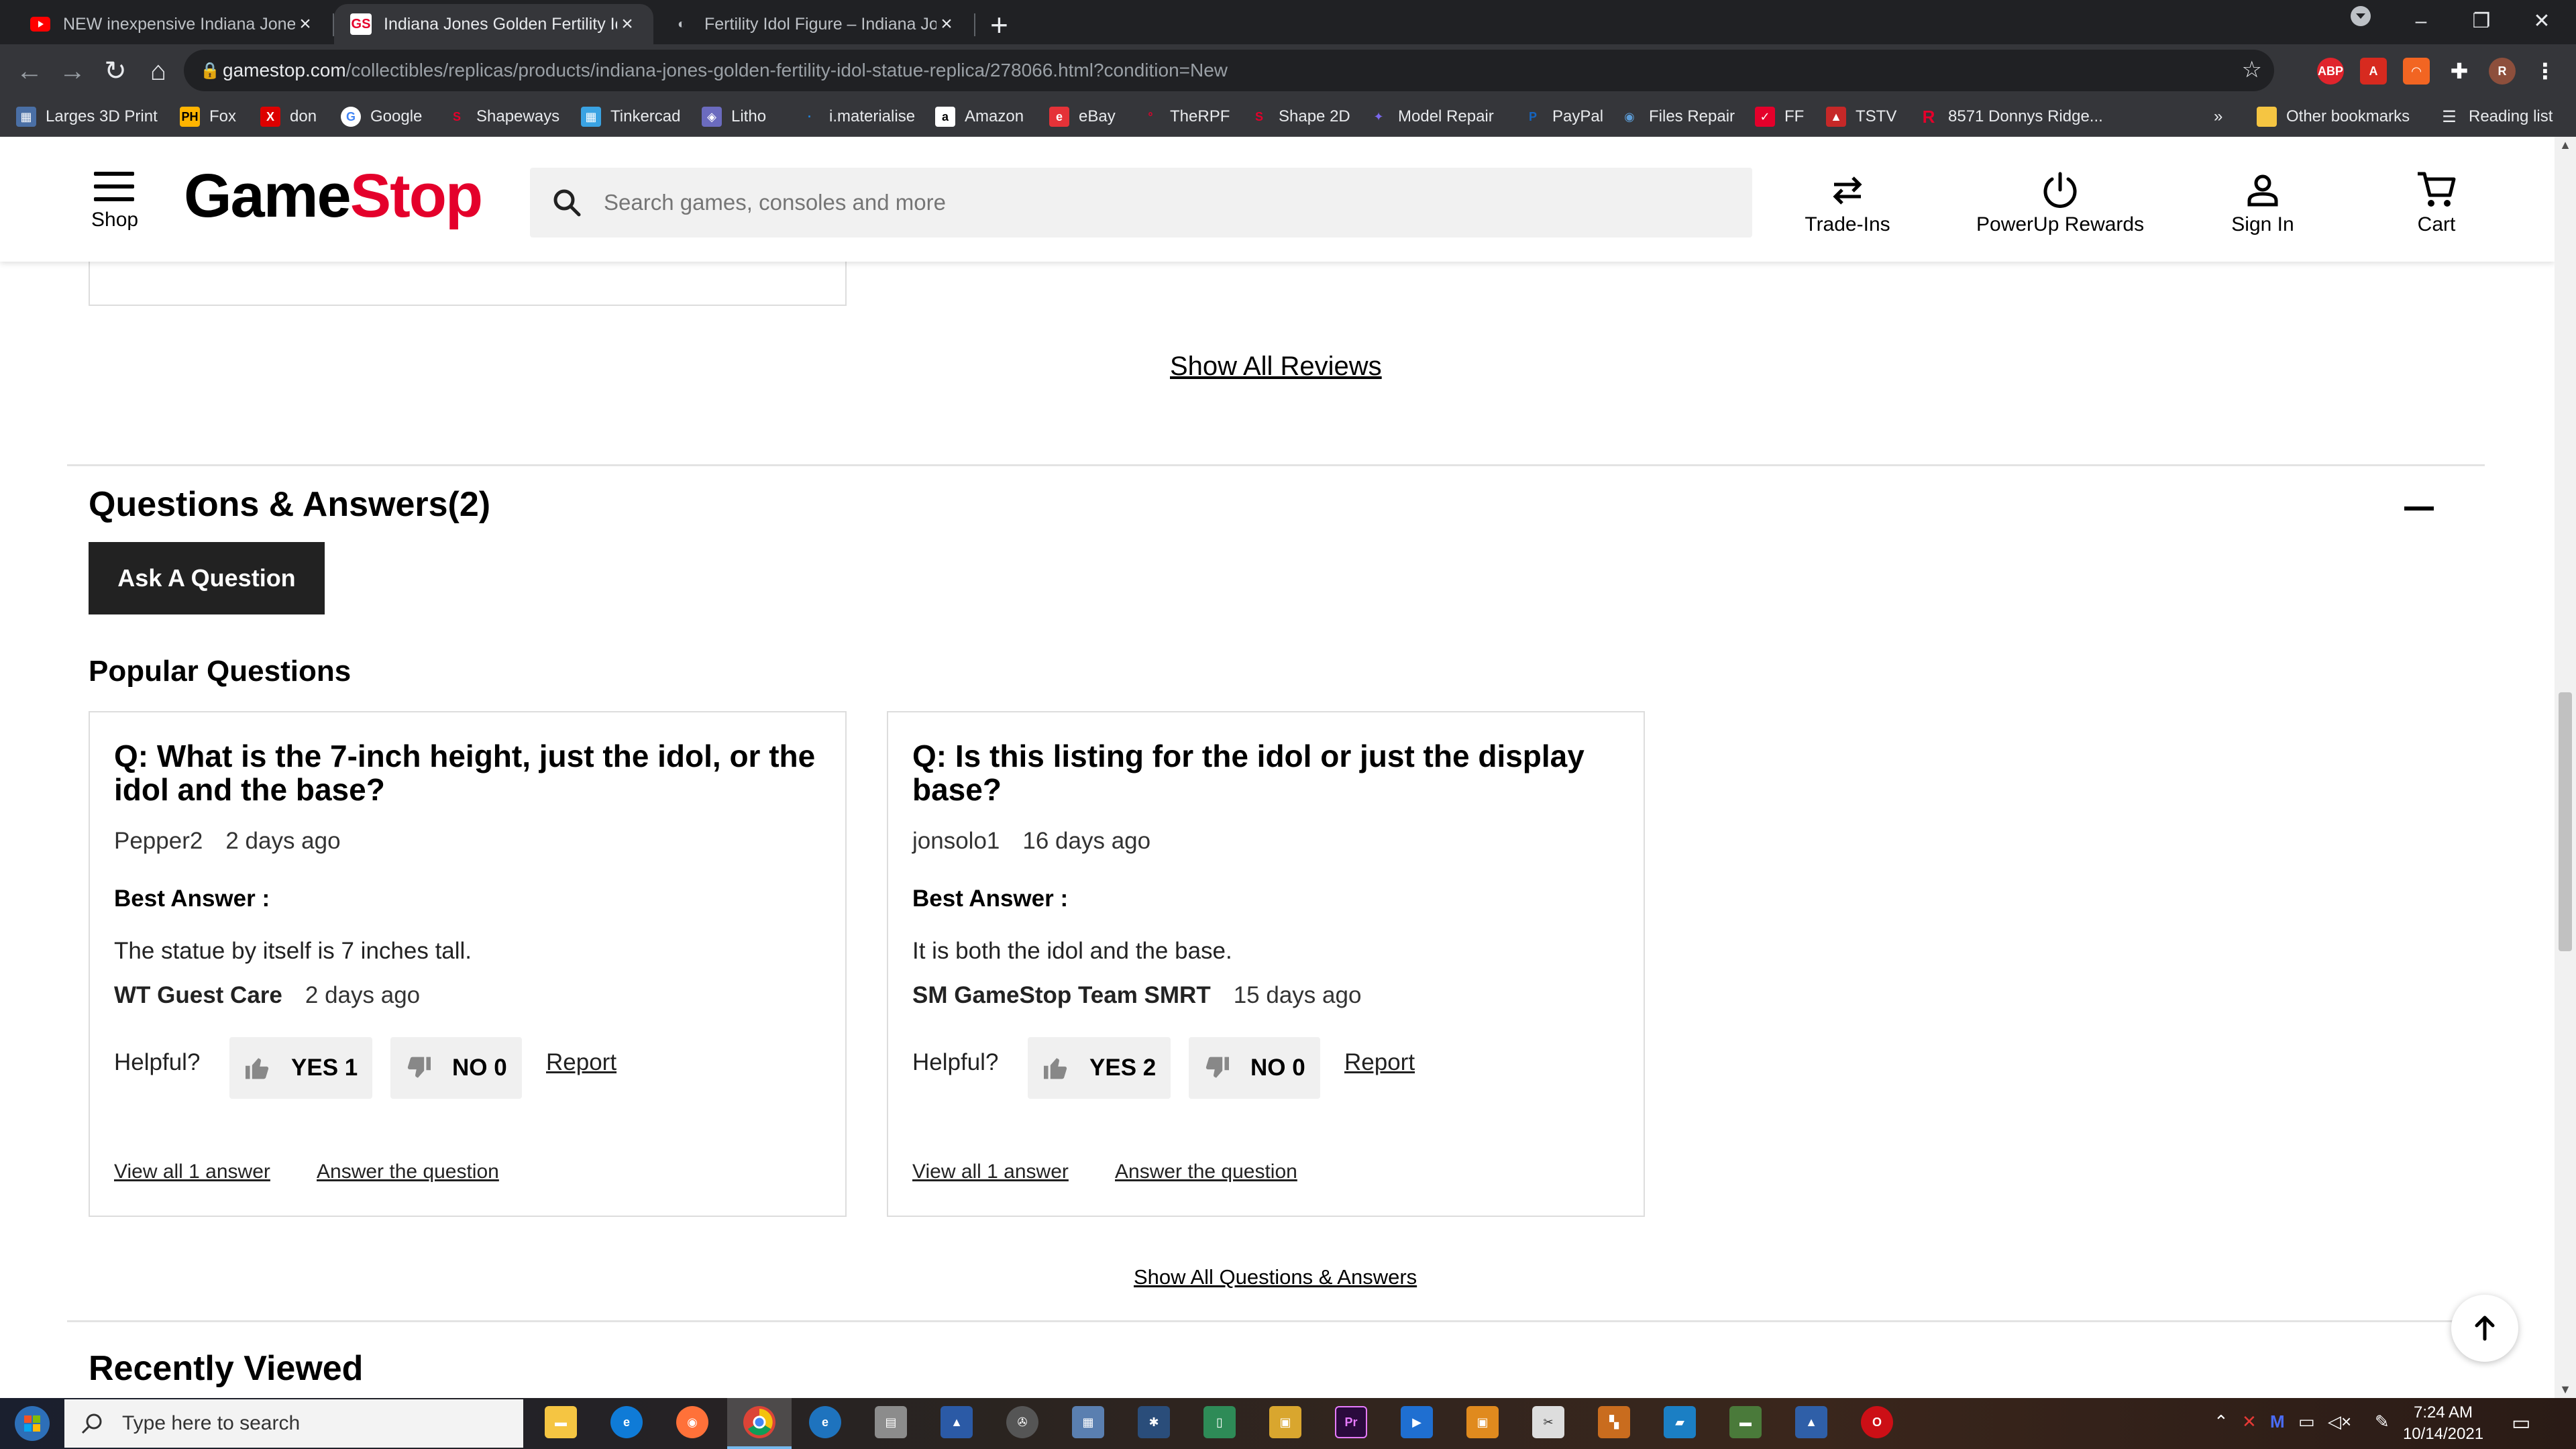 The width and height of the screenshot is (2576, 1449). What do you see at coordinates (2481, 21) in the screenshot?
I see `restore-icon: ❐` at bounding box center [2481, 21].